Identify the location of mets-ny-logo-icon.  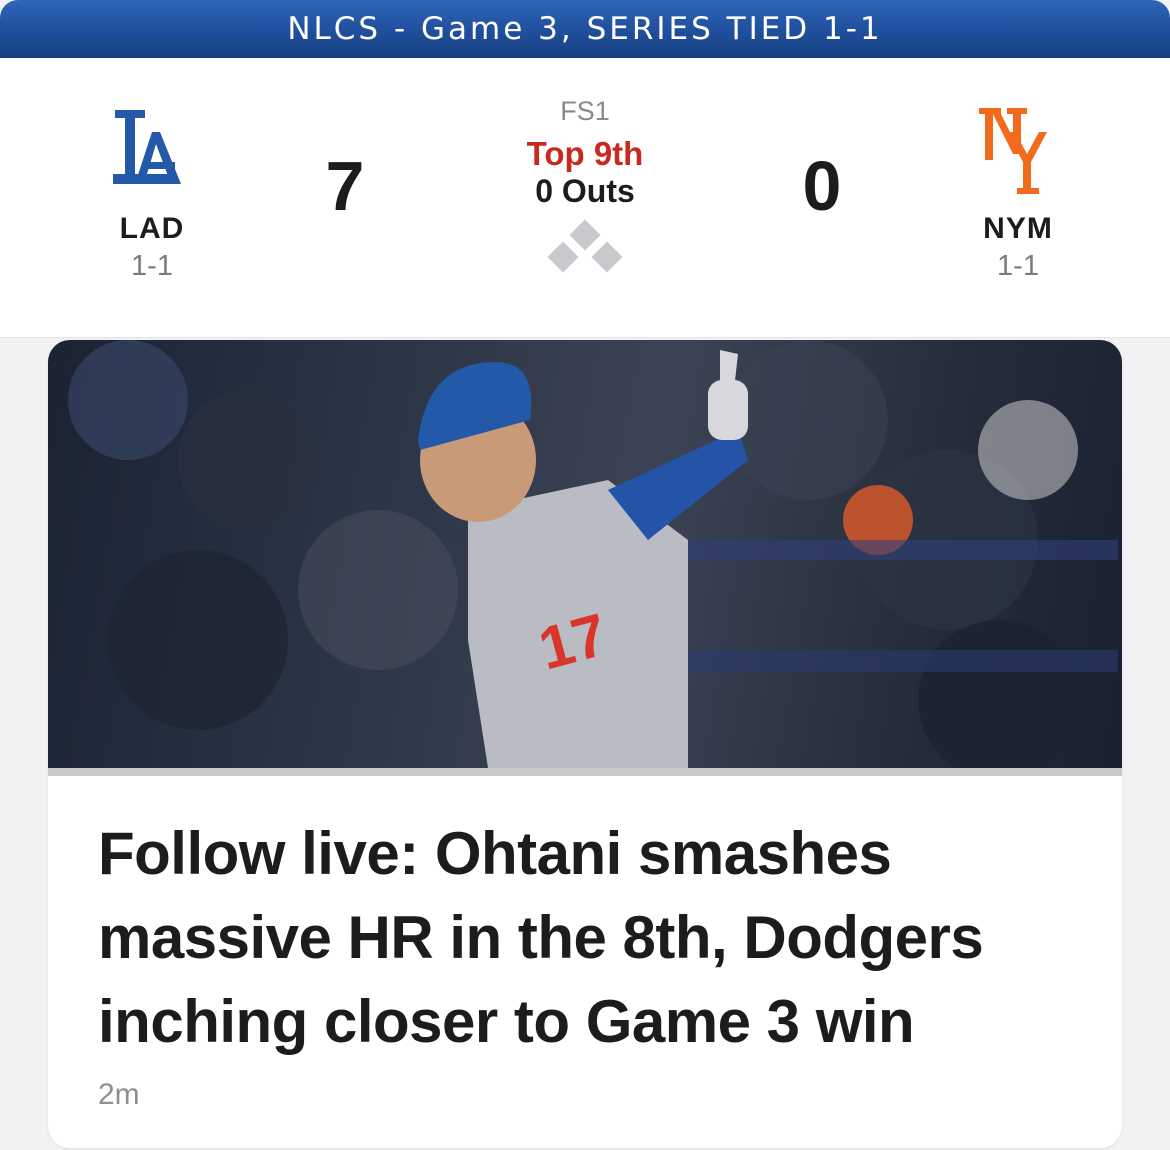
(1018, 153).